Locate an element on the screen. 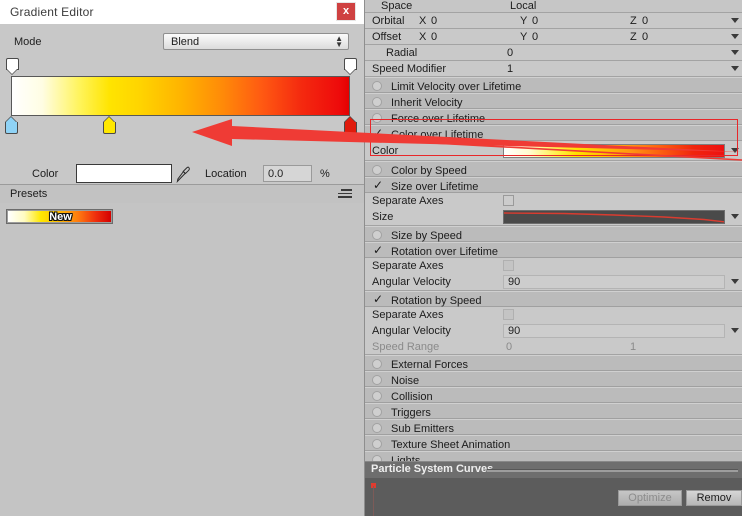 The height and width of the screenshot is (516, 742). orbital-y-value: 0 is located at coordinates (535, 21).